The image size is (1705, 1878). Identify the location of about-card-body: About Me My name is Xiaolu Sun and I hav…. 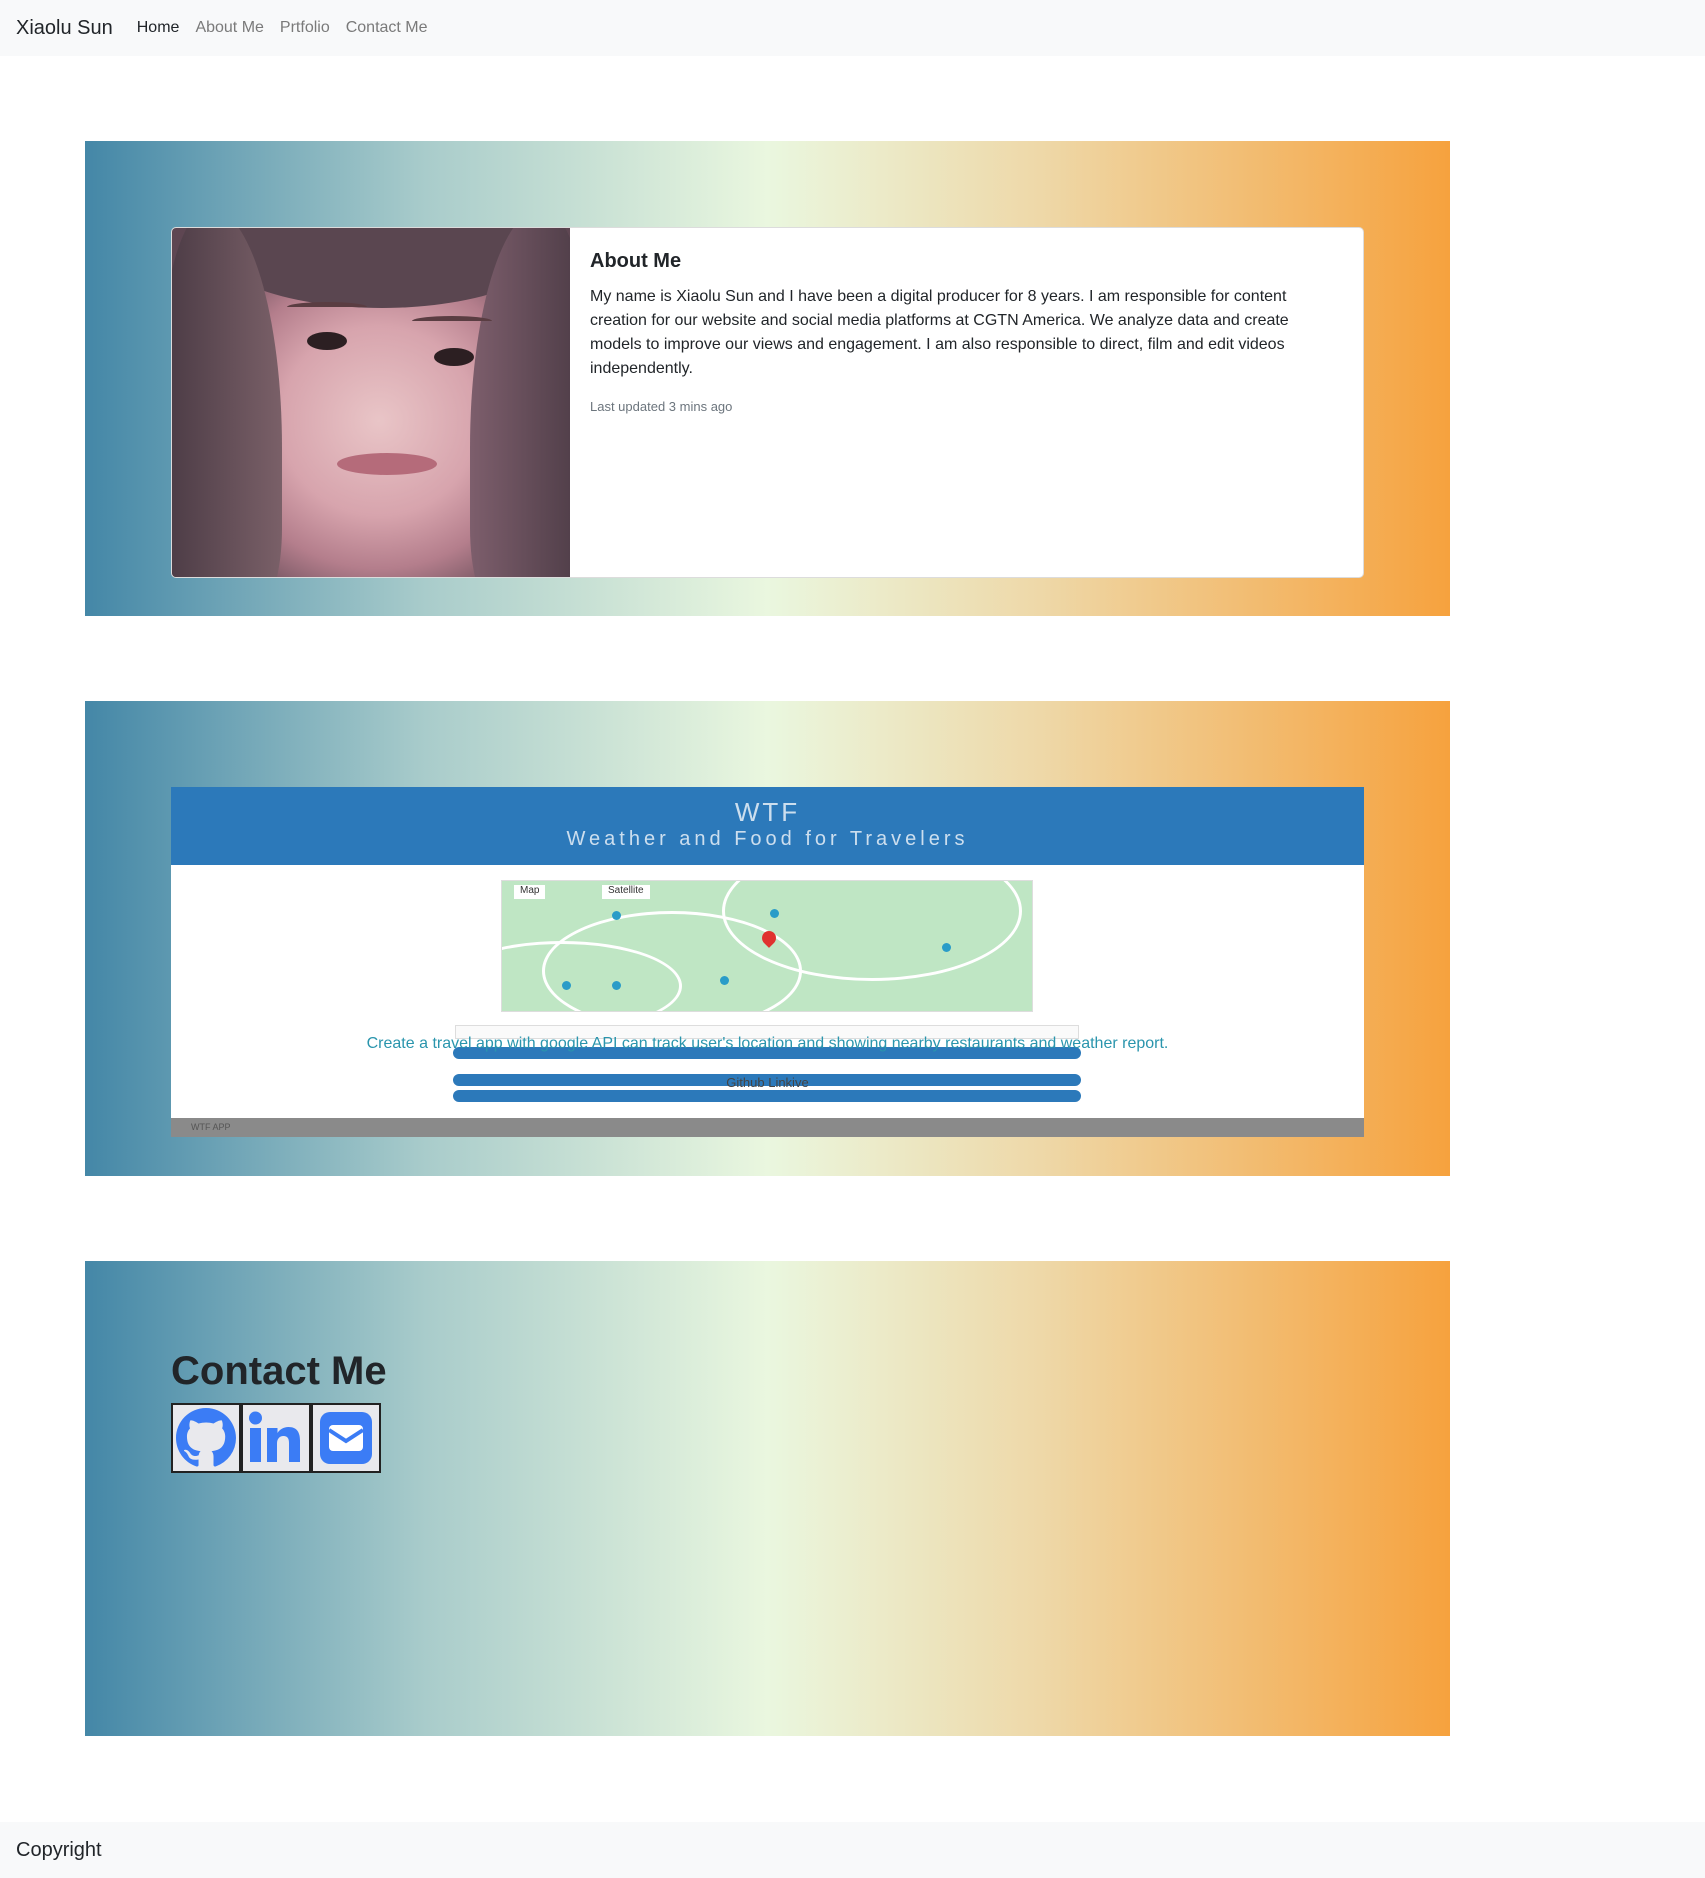
(966, 402).